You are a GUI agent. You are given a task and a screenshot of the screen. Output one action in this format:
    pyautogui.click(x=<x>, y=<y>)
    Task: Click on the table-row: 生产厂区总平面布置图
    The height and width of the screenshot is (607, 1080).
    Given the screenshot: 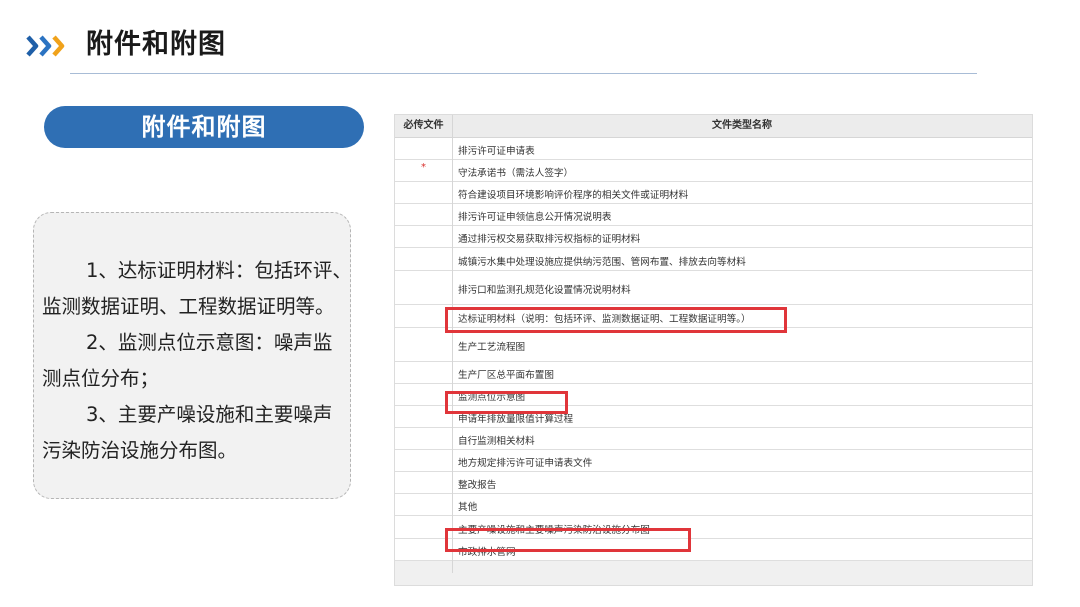 What is the action you would take?
    pyautogui.click(x=713, y=373)
    